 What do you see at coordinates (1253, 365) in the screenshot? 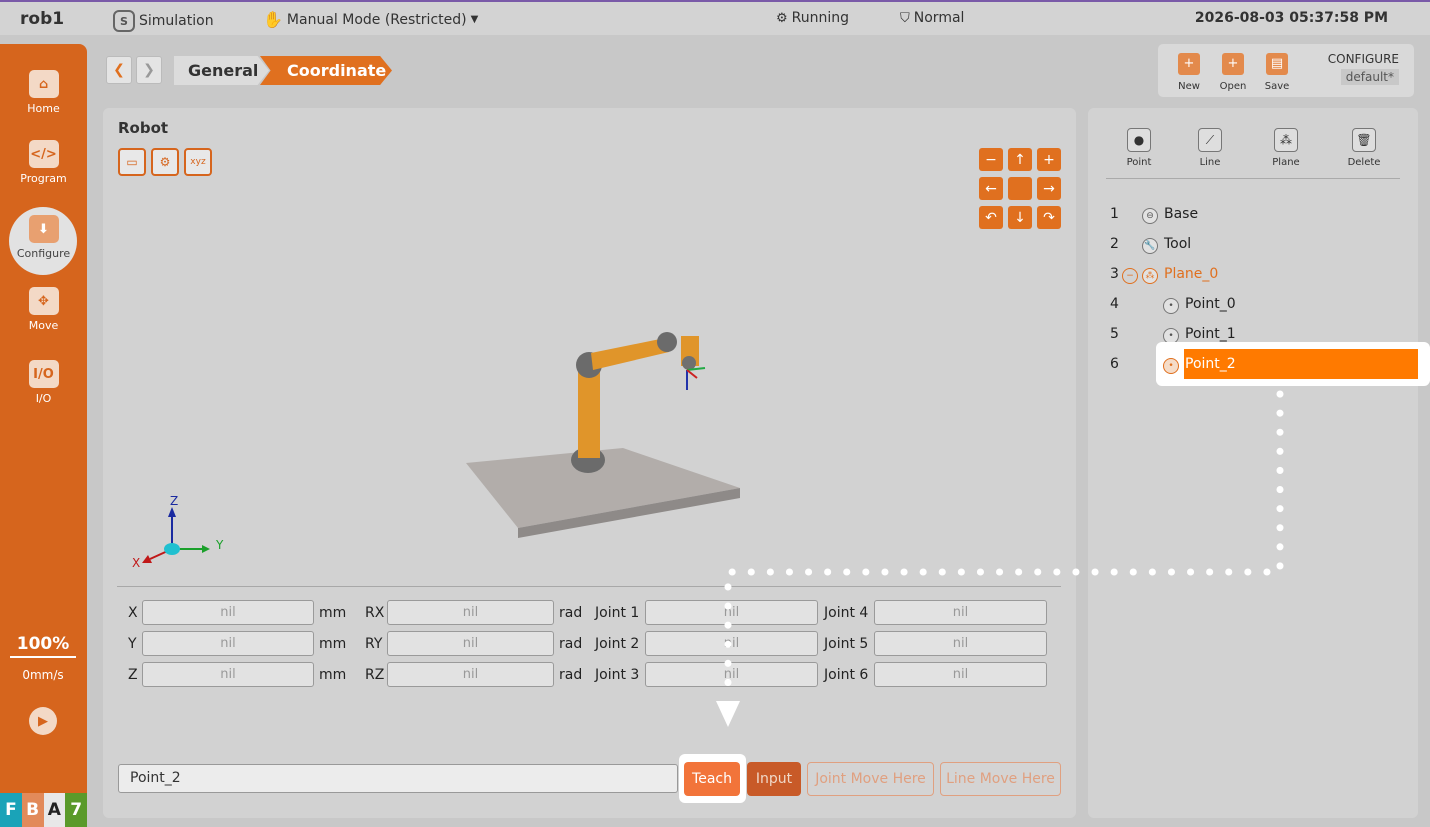
I see `tree-item-point-2: 6 • Point_2` at bounding box center [1253, 365].